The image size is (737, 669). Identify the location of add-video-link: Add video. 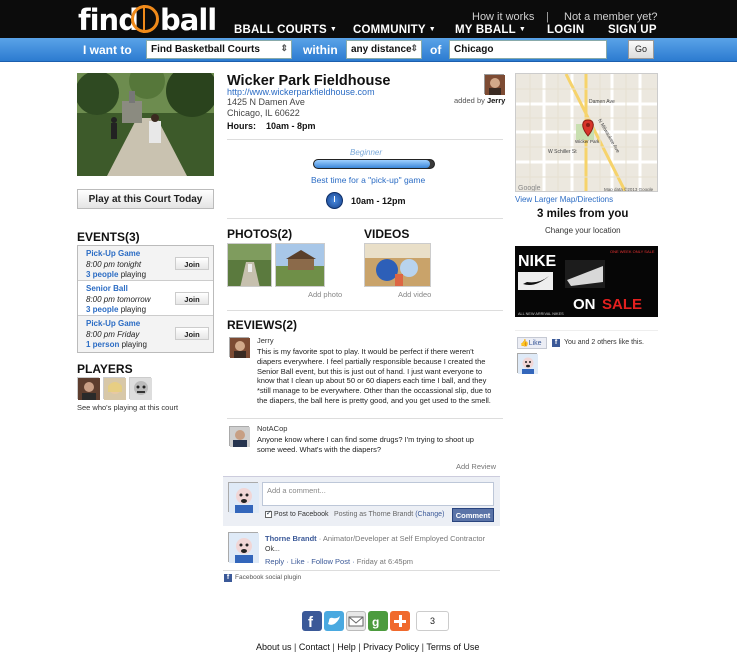
(414, 294).